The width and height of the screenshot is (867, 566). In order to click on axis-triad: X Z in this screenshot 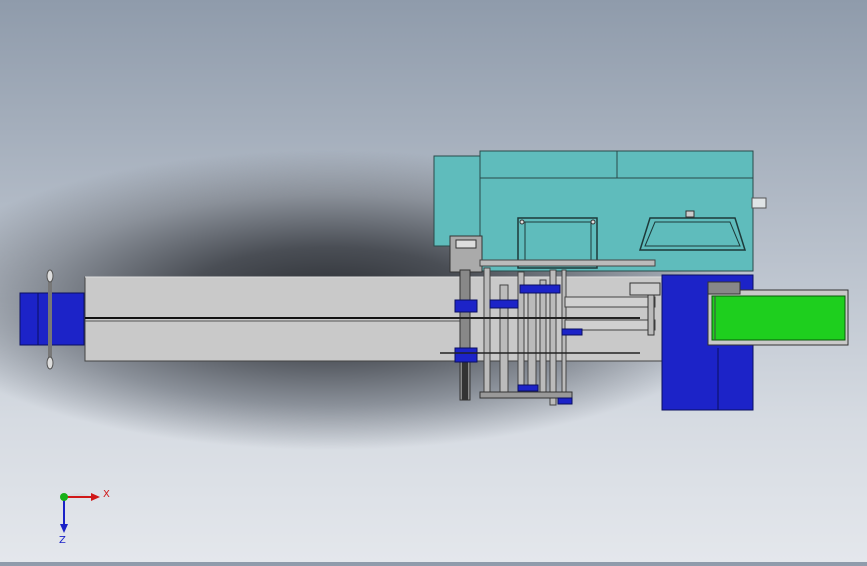, I will do `click(84, 517)`.